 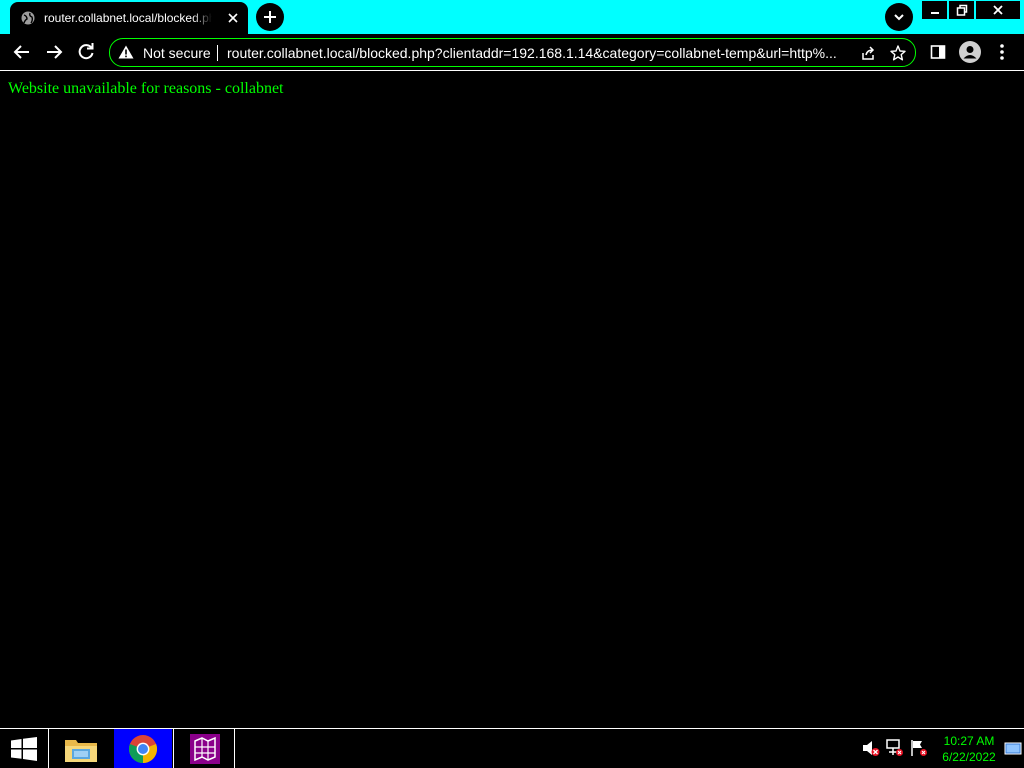 I want to click on restore-button, so click(x=961, y=10).